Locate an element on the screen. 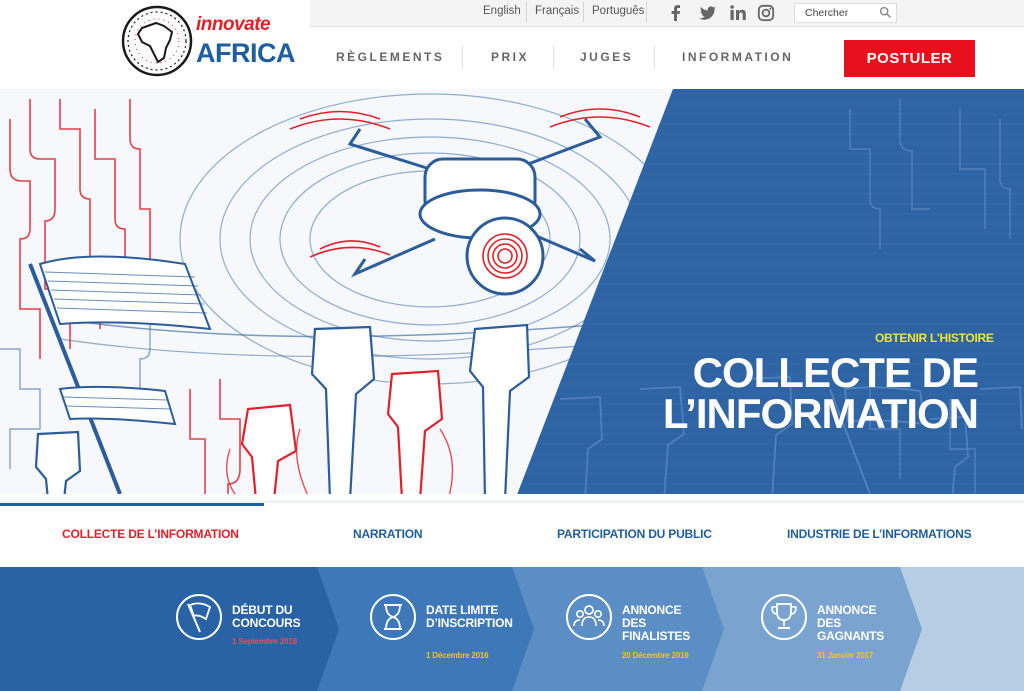 The width and height of the screenshot is (1024, 691). timeline-step: ANNONCE DES FINALISTES 20 Décembre 2016 is located at coordinates (639, 629).